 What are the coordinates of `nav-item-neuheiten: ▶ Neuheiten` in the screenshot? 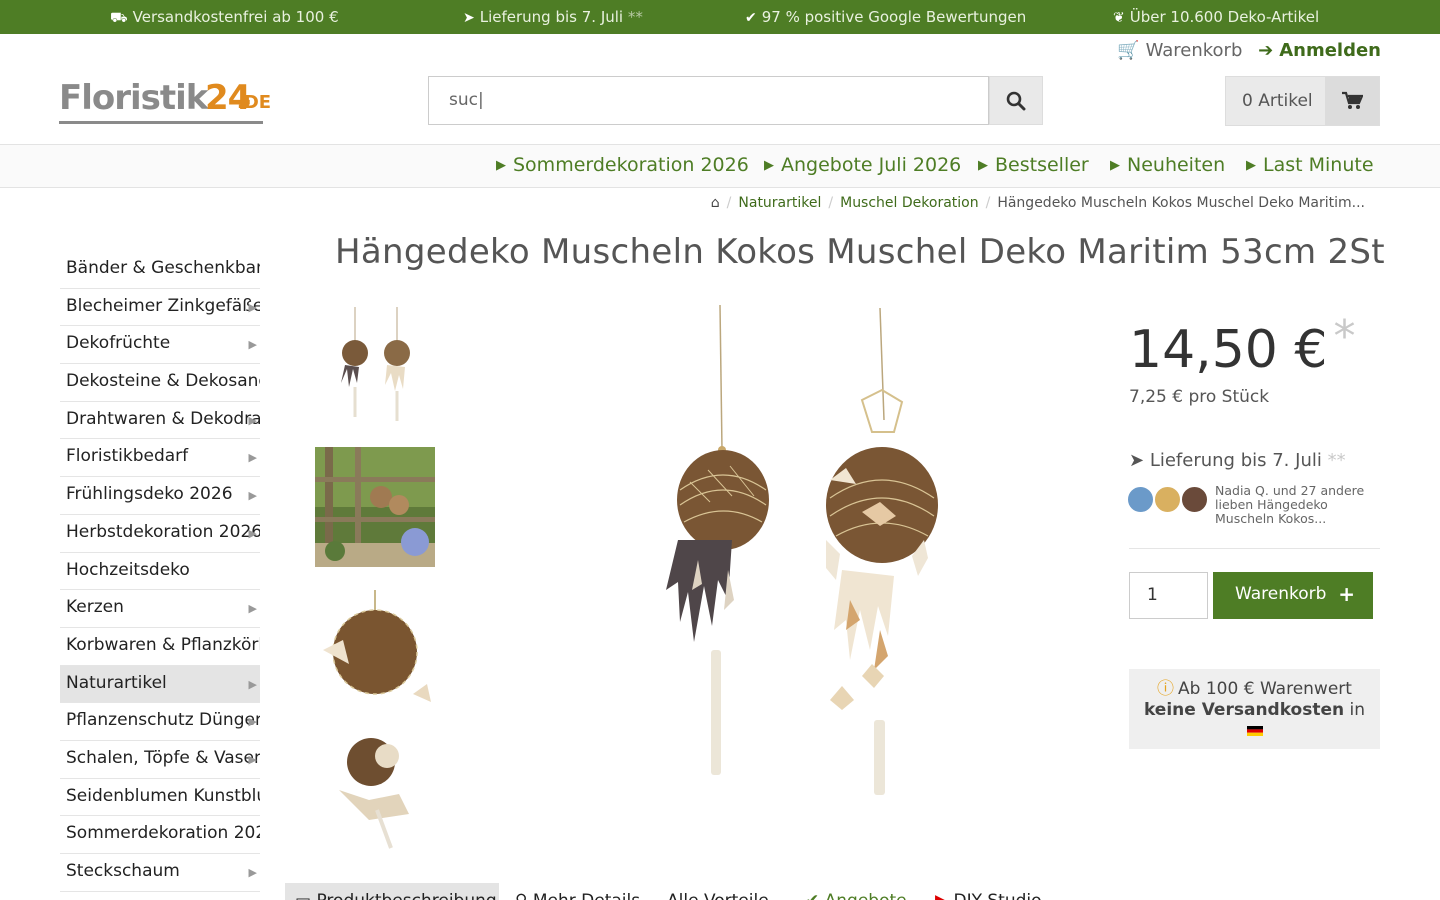 It's located at (1167, 165).